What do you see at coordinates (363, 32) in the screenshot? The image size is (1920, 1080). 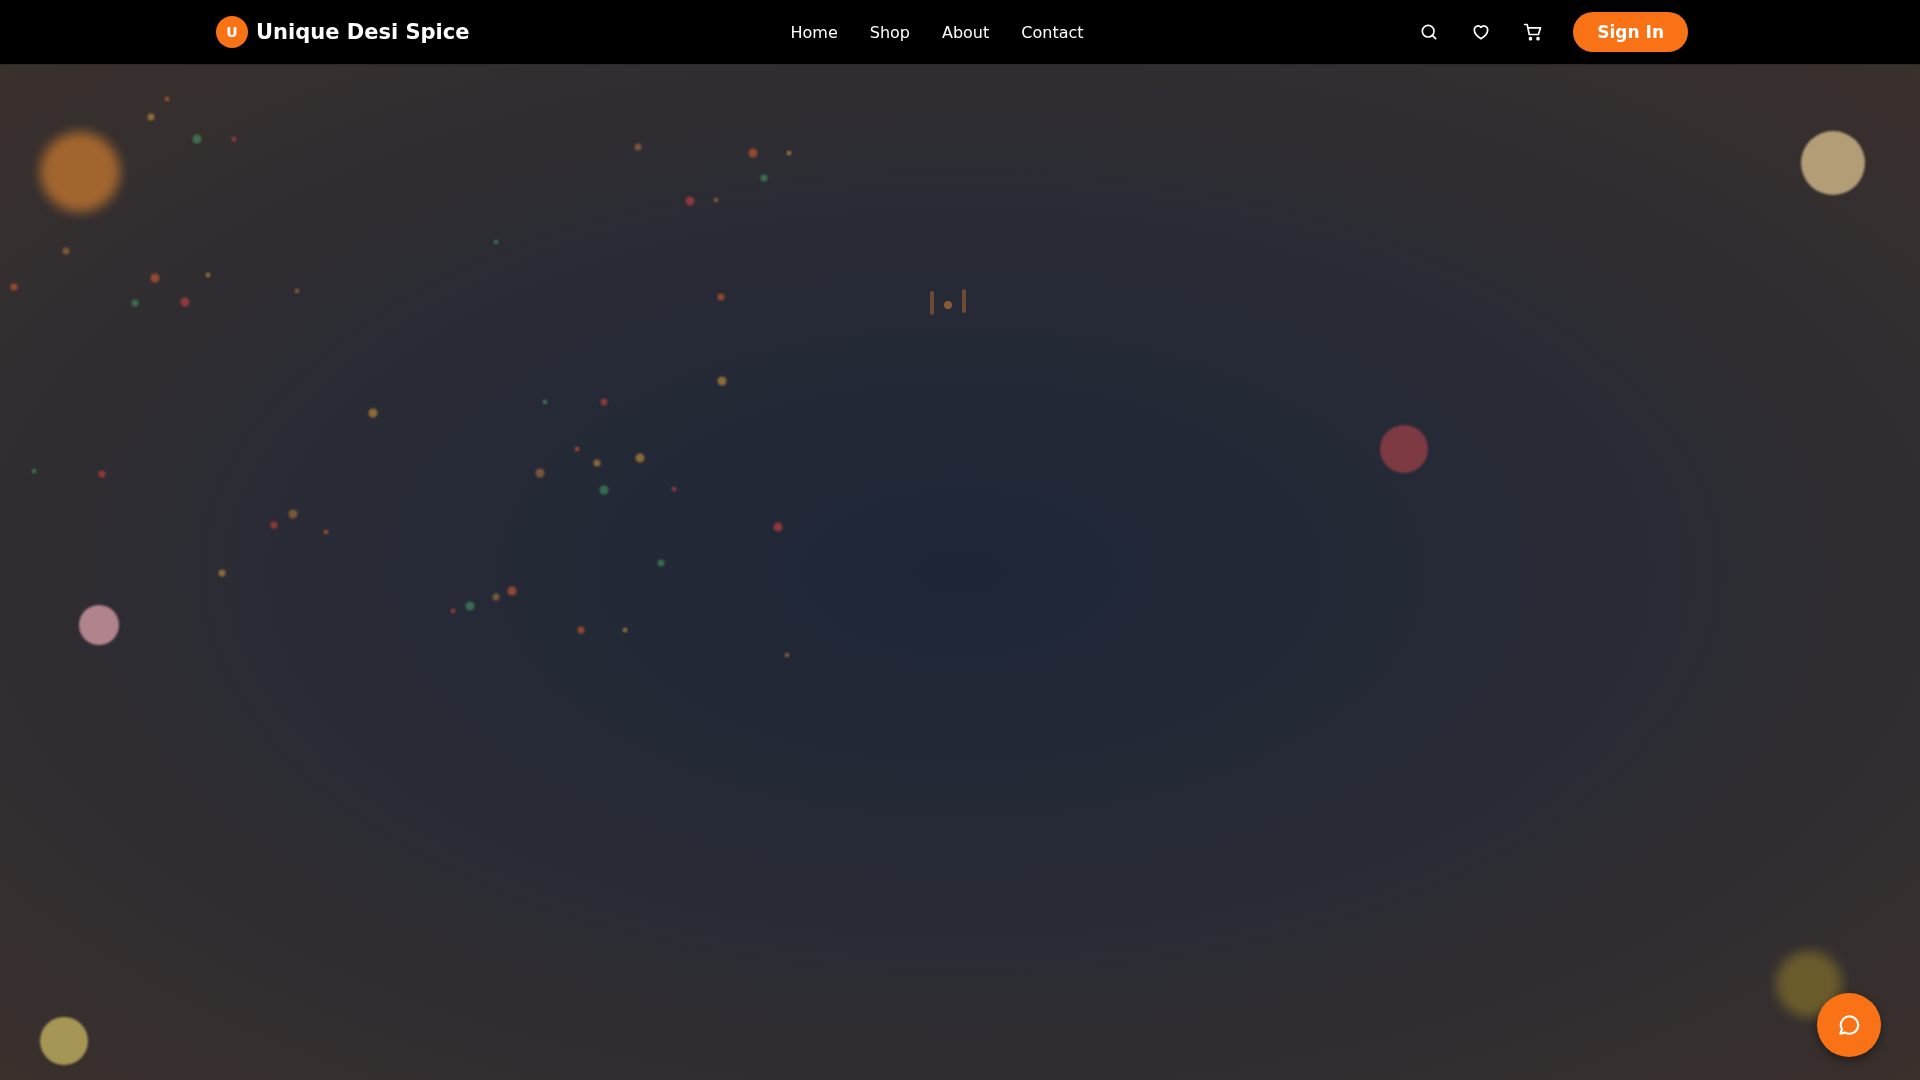 I see `brand-name: Unique Desi Spice` at bounding box center [363, 32].